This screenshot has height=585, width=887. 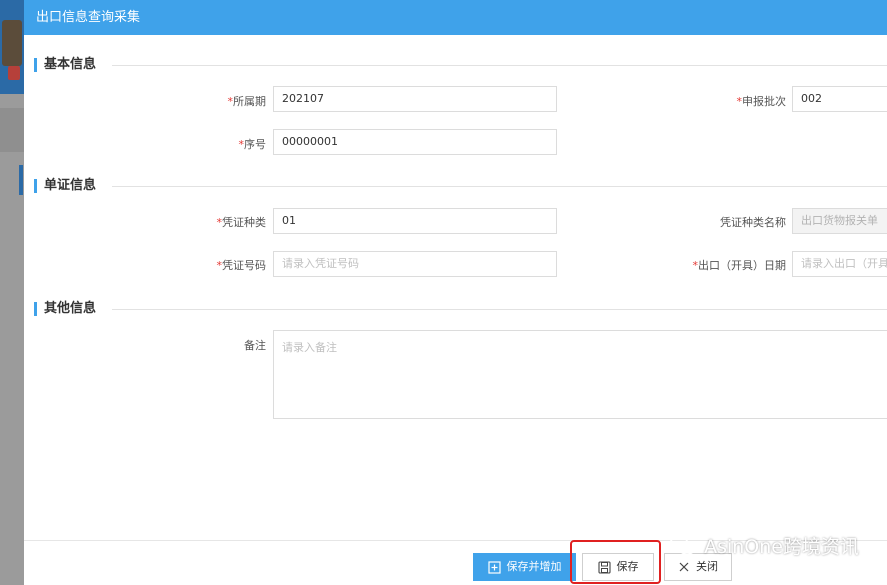 What do you see at coordinates (12, 130) in the screenshot?
I see `background-band` at bounding box center [12, 130].